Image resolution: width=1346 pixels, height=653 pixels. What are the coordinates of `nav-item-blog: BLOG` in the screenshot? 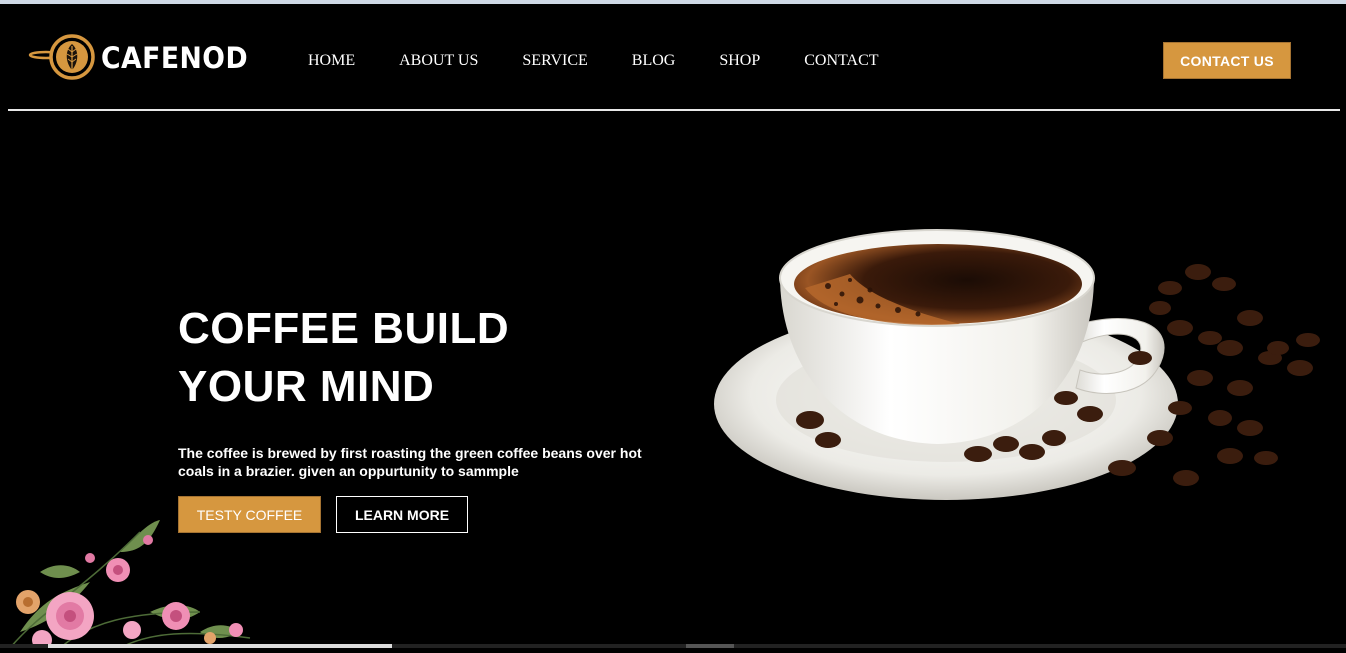 It's located at (654, 61).